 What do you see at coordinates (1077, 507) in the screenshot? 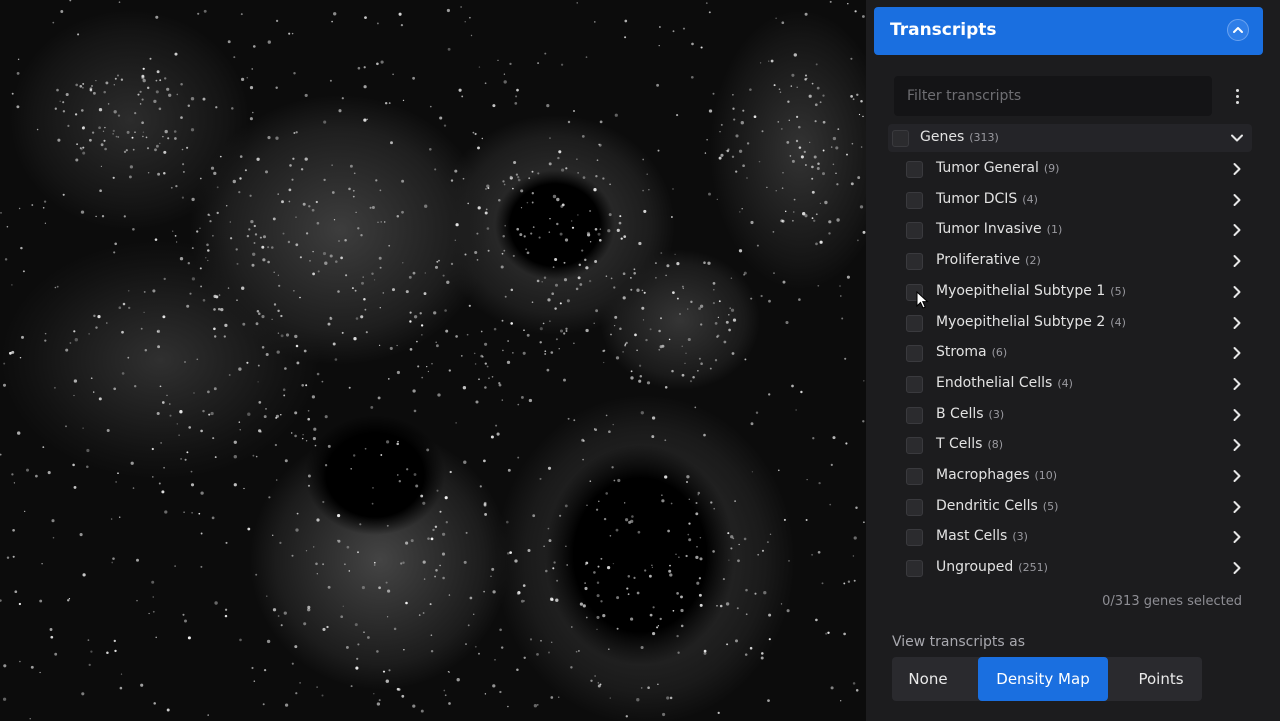
I see `gene-group-row: Dendritic Cells (5)` at bounding box center [1077, 507].